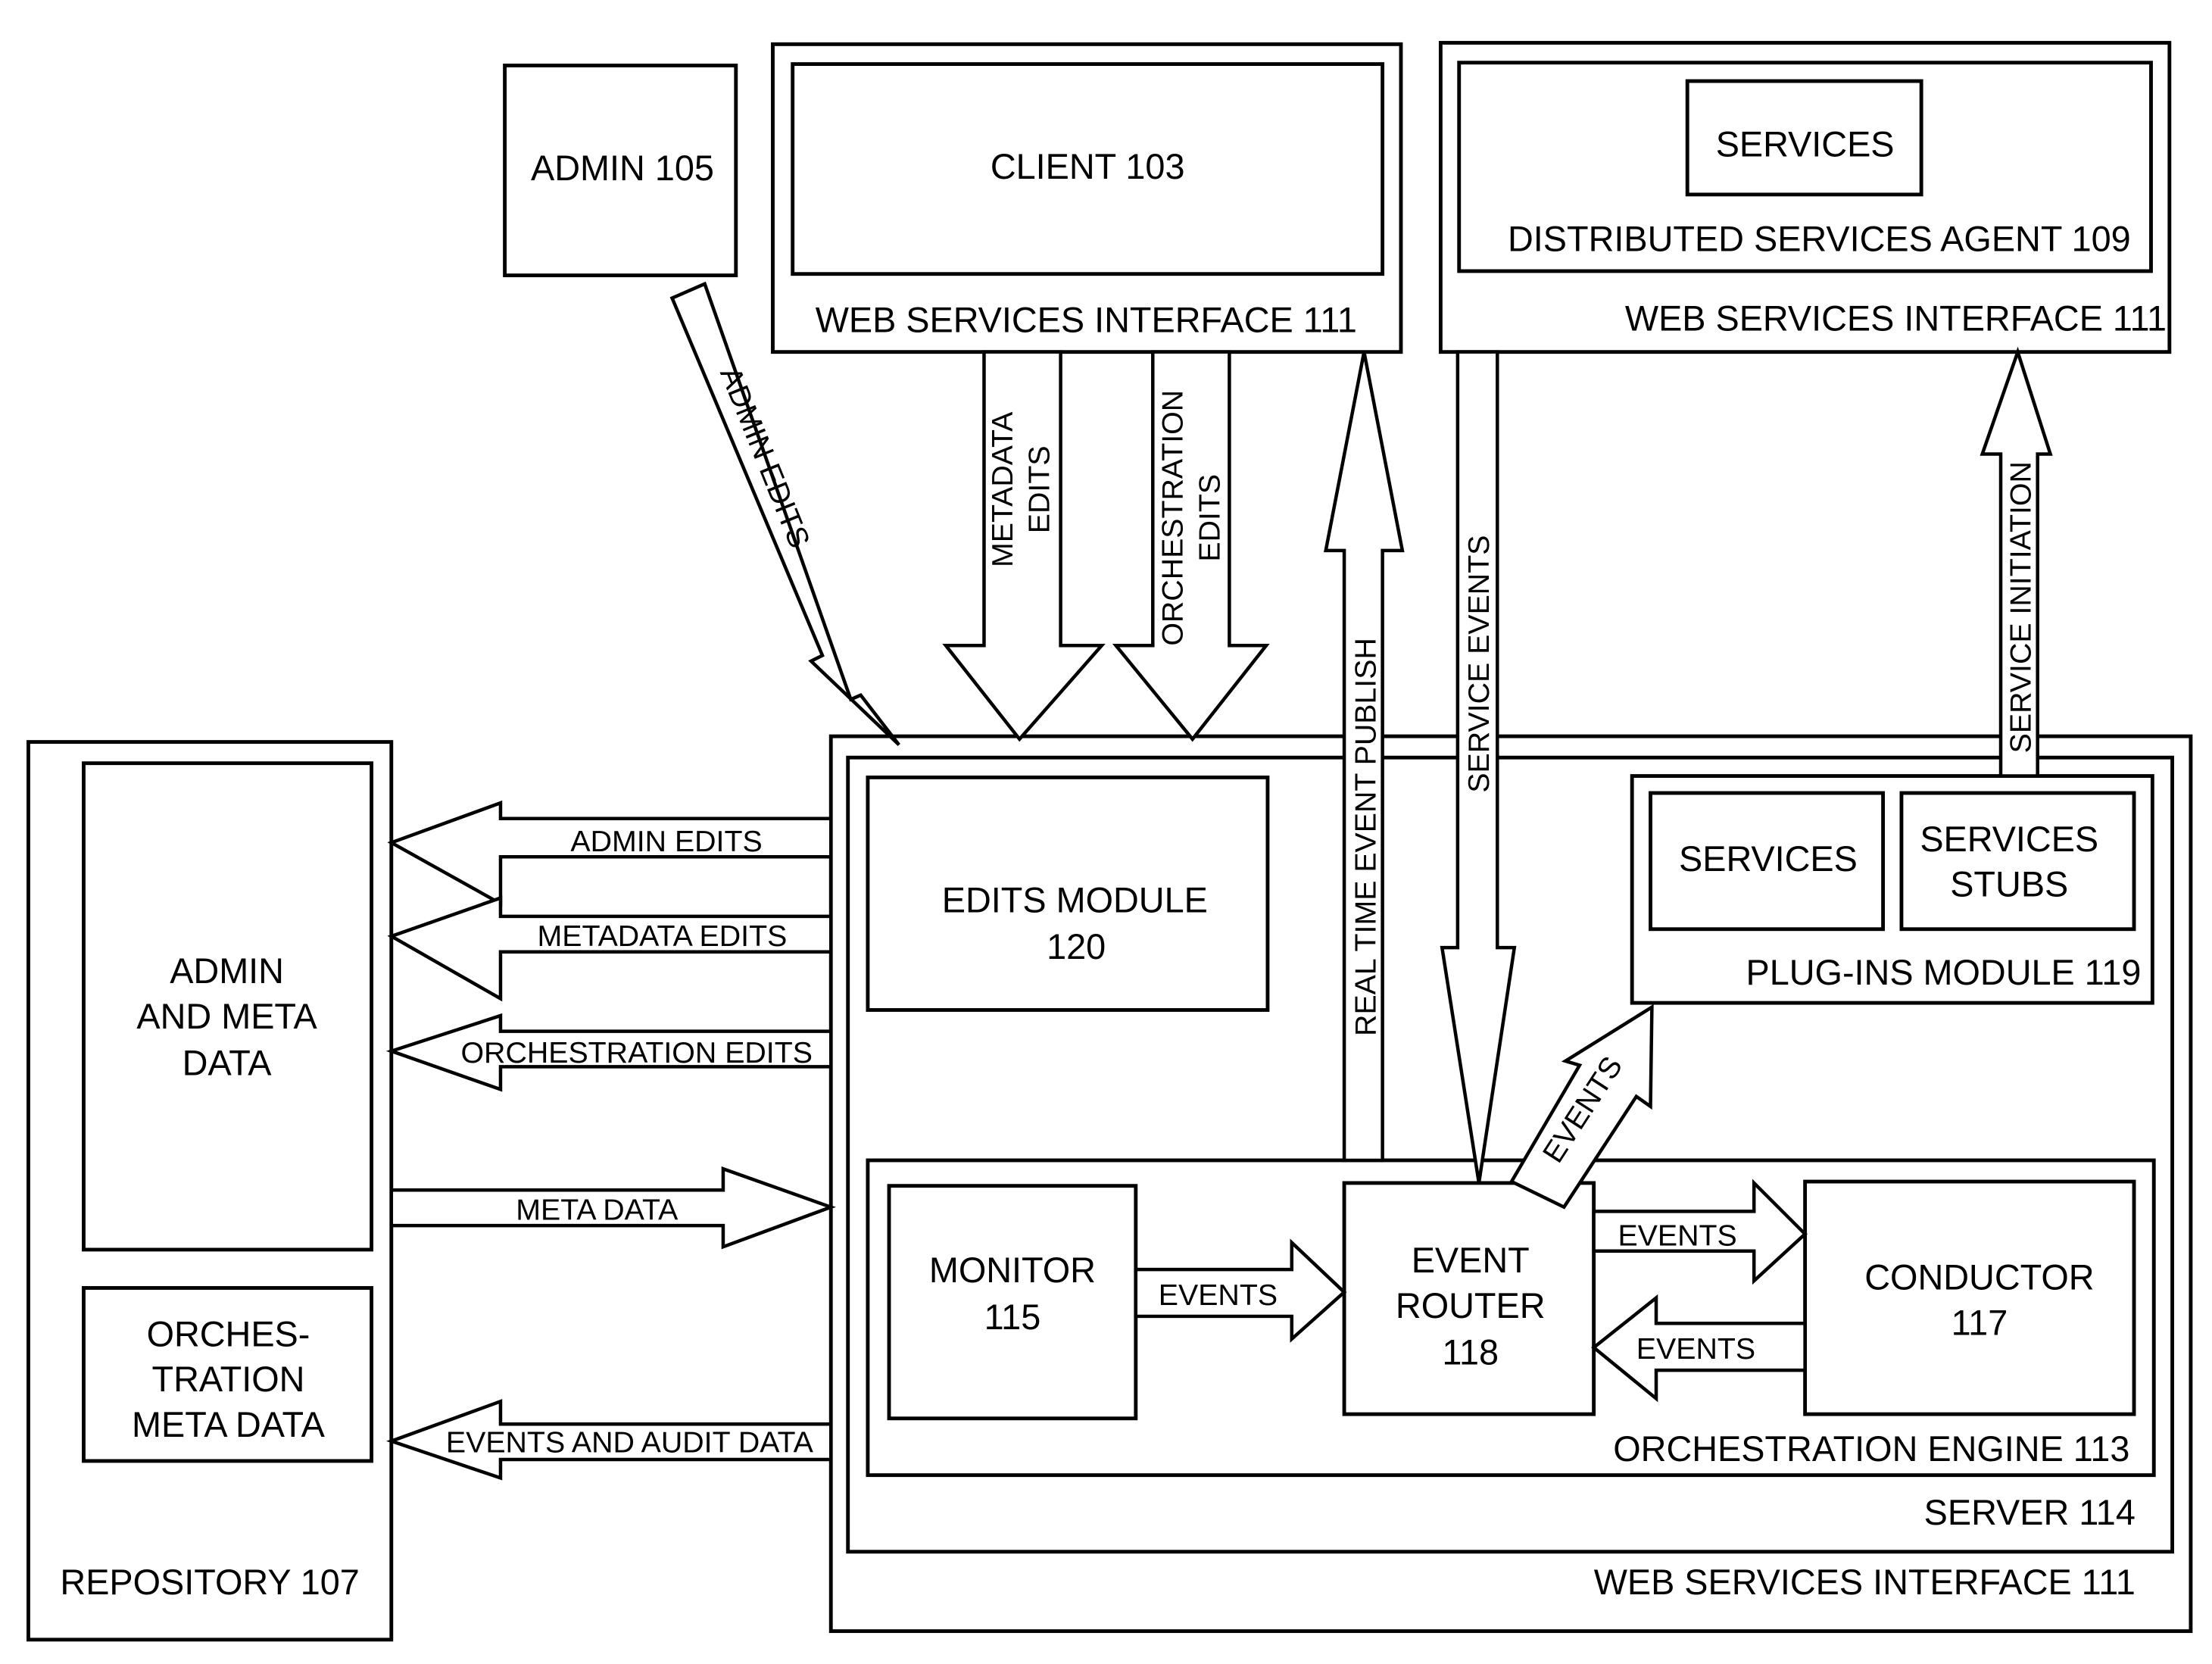 The width and height of the screenshot is (2212, 1664). Describe the element at coordinates (1865, 1582) in the screenshot. I see `server-wsi-label: WEB SERVICES INTERFACE 111` at that location.